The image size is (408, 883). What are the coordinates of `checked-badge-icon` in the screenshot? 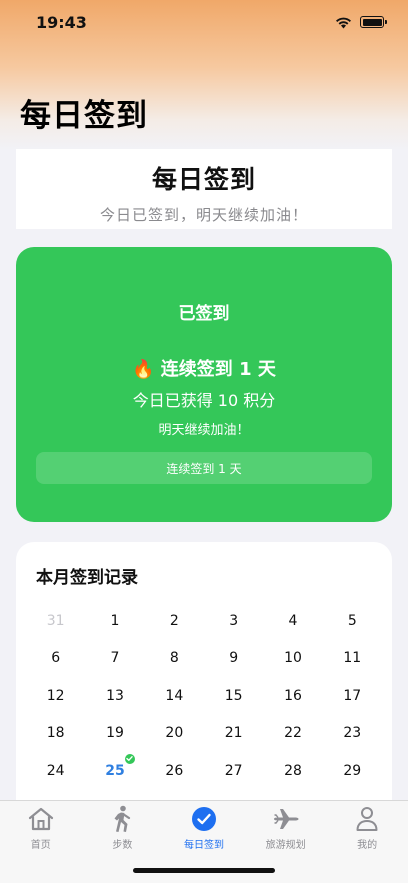 It's located at (129, 758).